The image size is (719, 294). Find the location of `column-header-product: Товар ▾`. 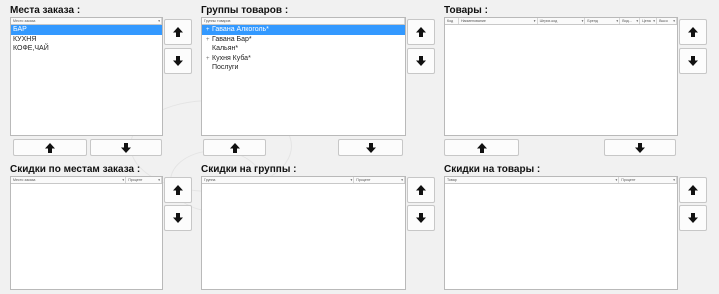

column-header-product: Товар ▾ is located at coordinates (532, 180).